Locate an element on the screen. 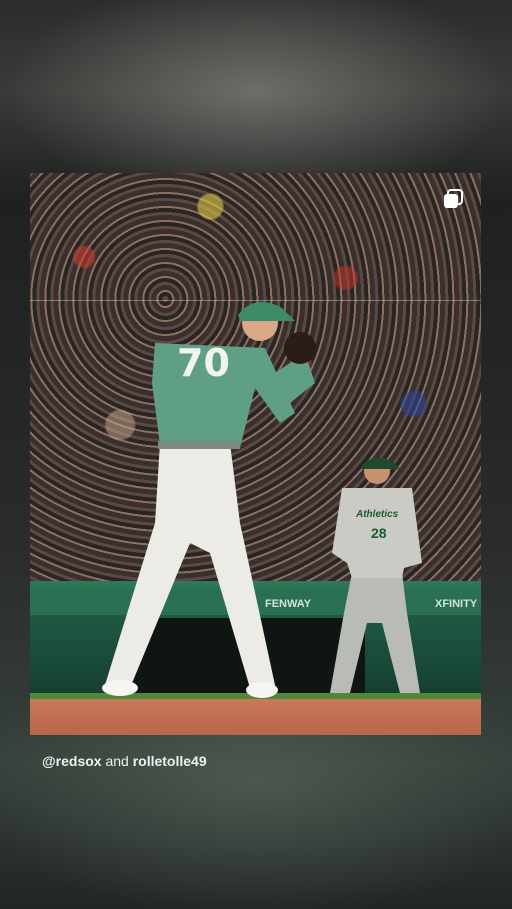 Image resolution: width=512 pixels, height=909 pixels. multiple-photos-icon is located at coordinates (453, 198).